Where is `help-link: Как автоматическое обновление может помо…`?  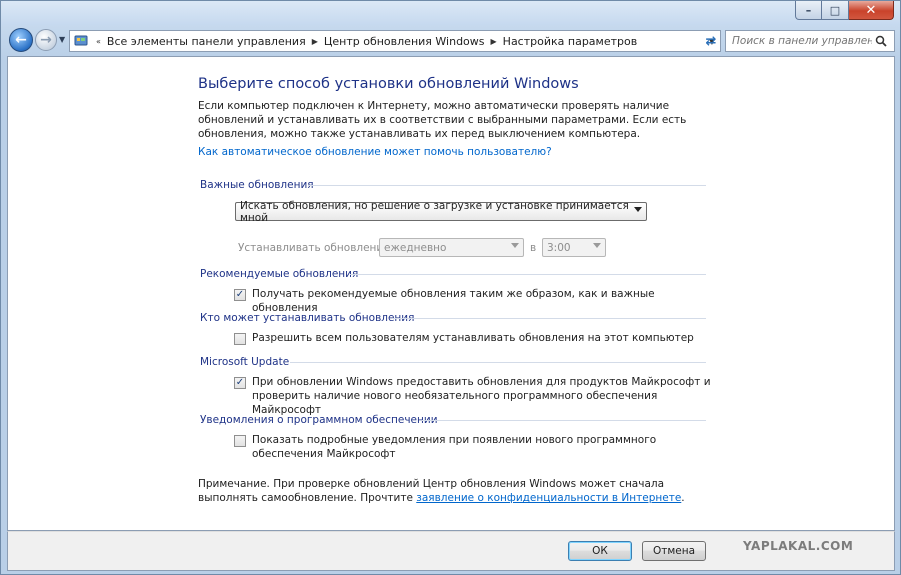
help-link: Как автоматическое обновление может помо… is located at coordinates (375, 152).